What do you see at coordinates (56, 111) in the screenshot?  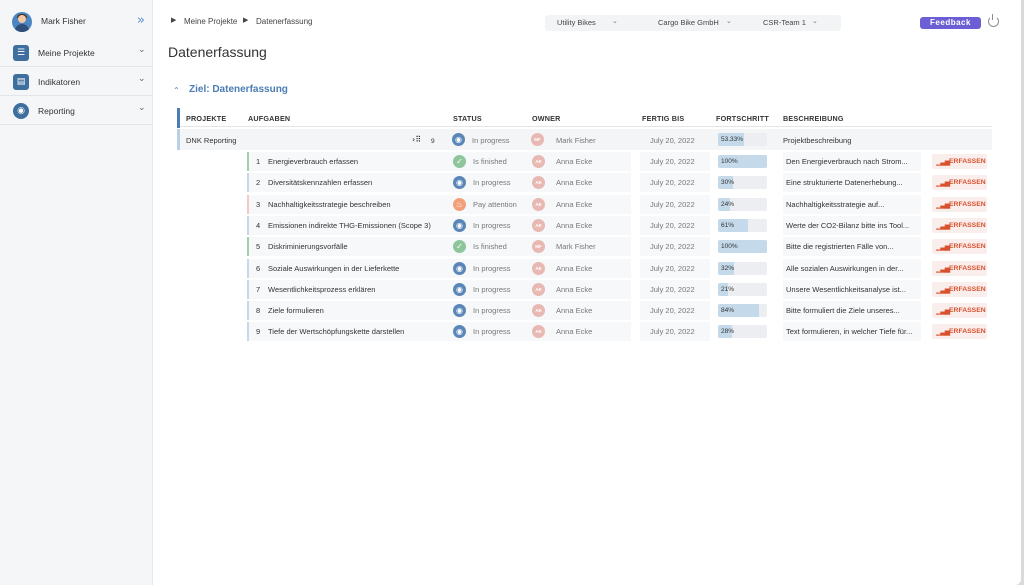 I see `sidebar-item-label: Reporting` at bounding box center [56, 111].